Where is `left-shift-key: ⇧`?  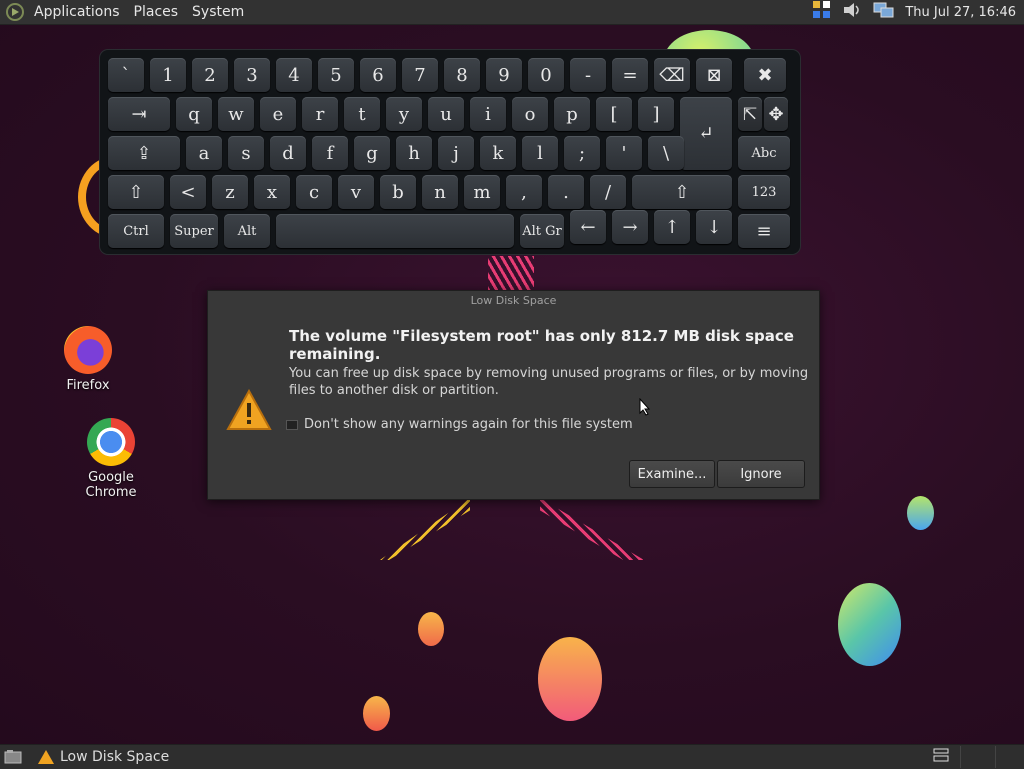 left-shift-key: ⇧ is located at coordinates (136, 192).